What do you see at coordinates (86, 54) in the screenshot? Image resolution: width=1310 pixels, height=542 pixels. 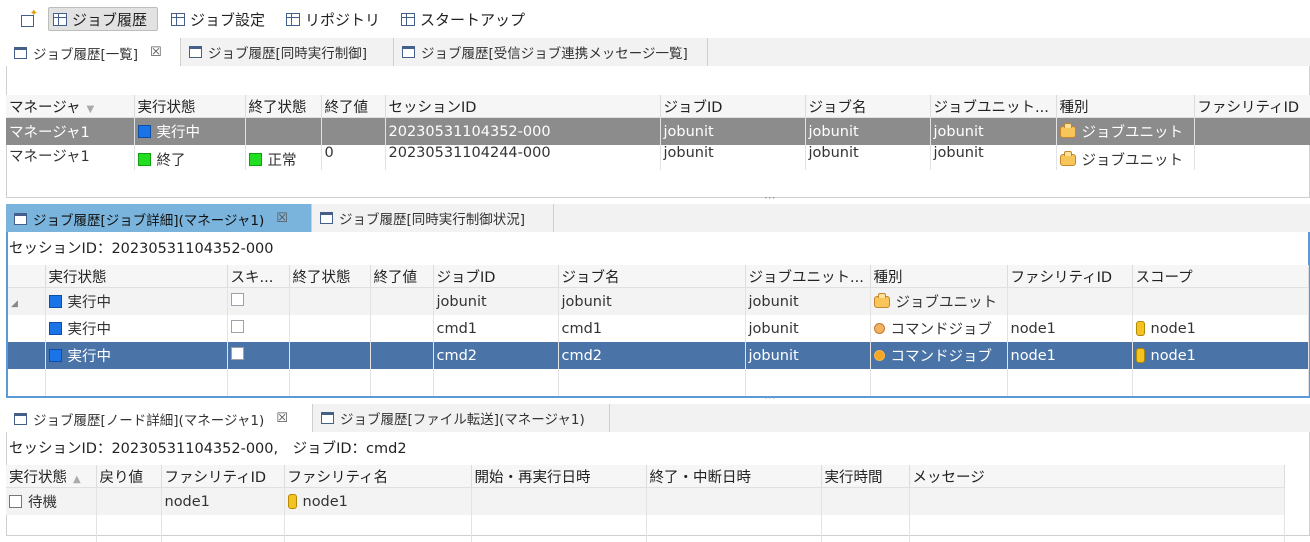 I see `tab-label: ジョブ履歴[一覧]` at bounding box center [86, 54].